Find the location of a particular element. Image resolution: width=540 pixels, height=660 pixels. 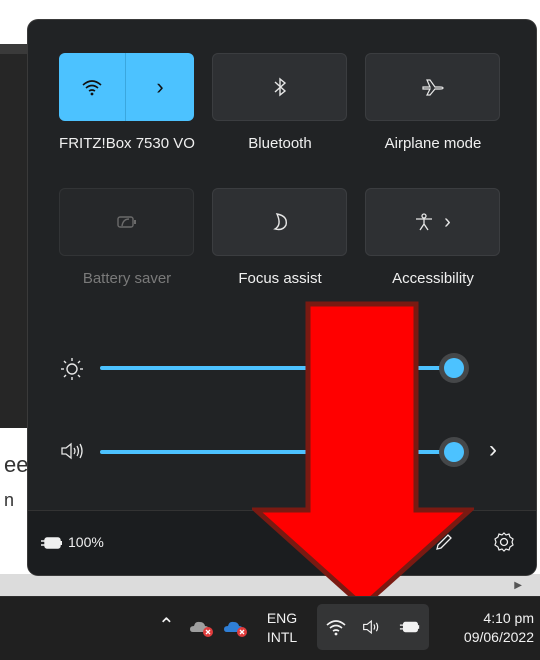

battery-saver-tile is located at coordinates (126, 222).